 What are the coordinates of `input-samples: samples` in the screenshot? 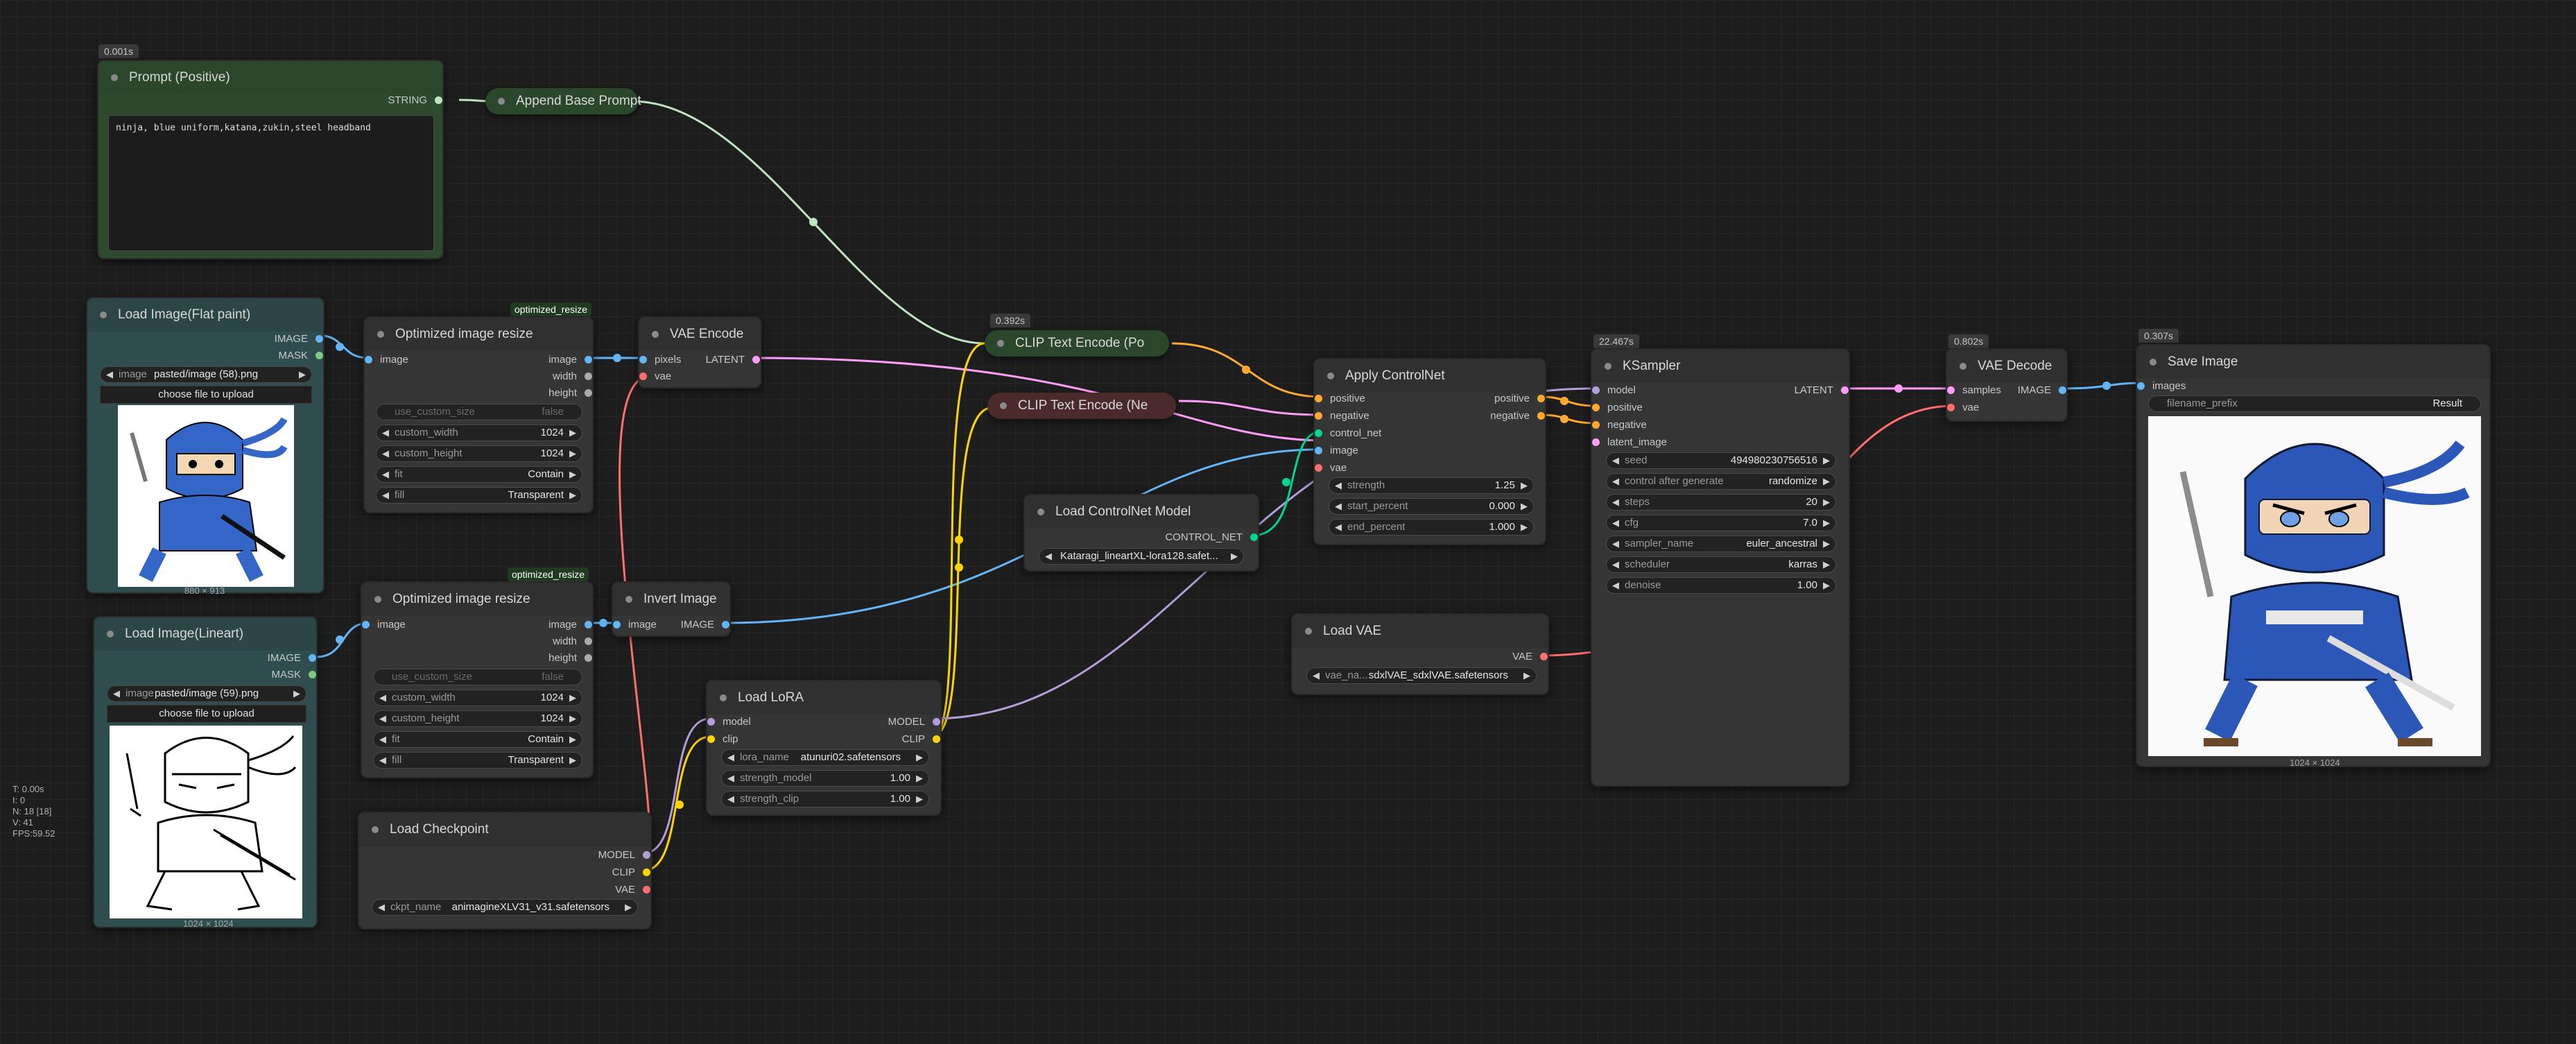 It's located at (1974, 390).